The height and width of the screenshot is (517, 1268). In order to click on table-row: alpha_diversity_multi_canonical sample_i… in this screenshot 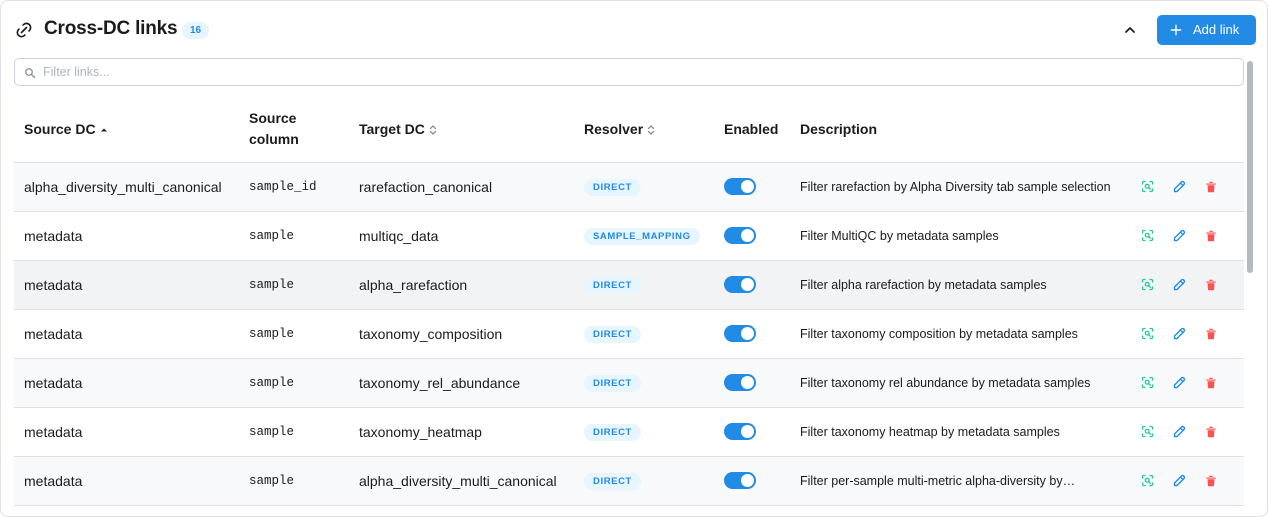, I will do `click(629, 187)`.